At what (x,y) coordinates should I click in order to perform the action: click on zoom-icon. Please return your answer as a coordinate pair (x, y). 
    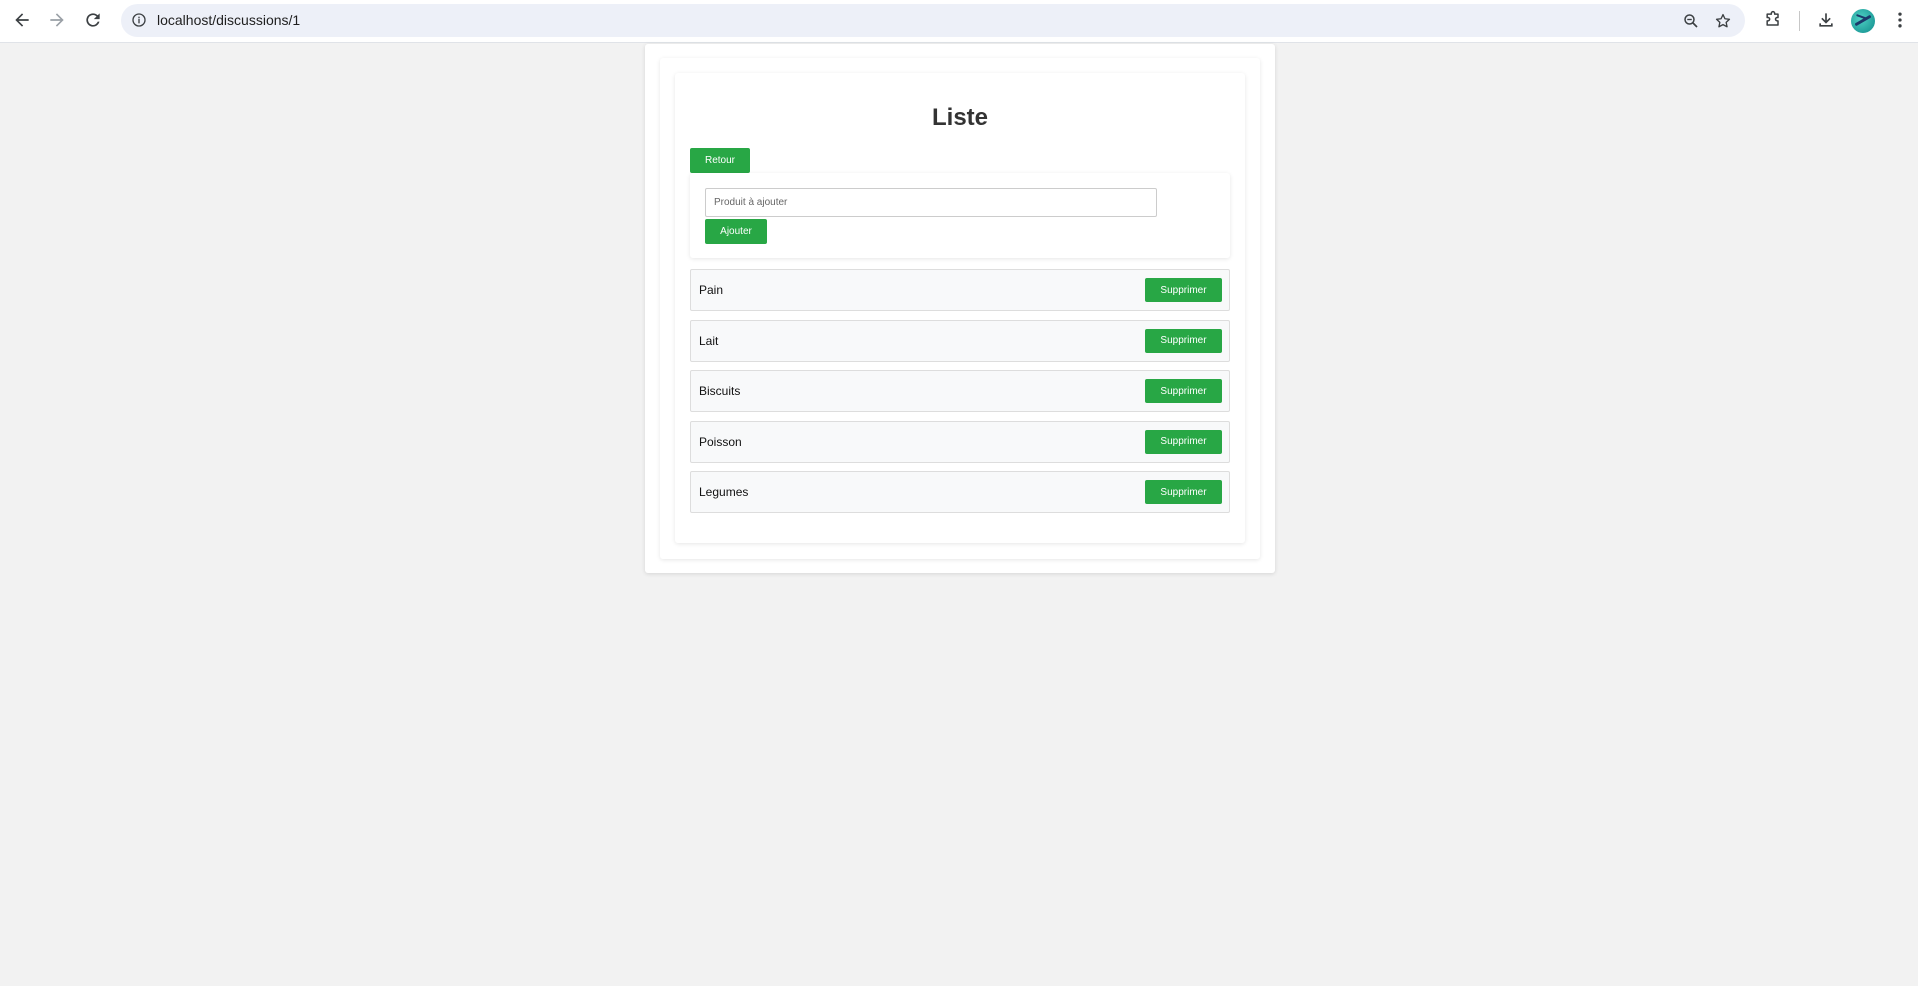
    Looking at the image, I should click on (1691, 21).